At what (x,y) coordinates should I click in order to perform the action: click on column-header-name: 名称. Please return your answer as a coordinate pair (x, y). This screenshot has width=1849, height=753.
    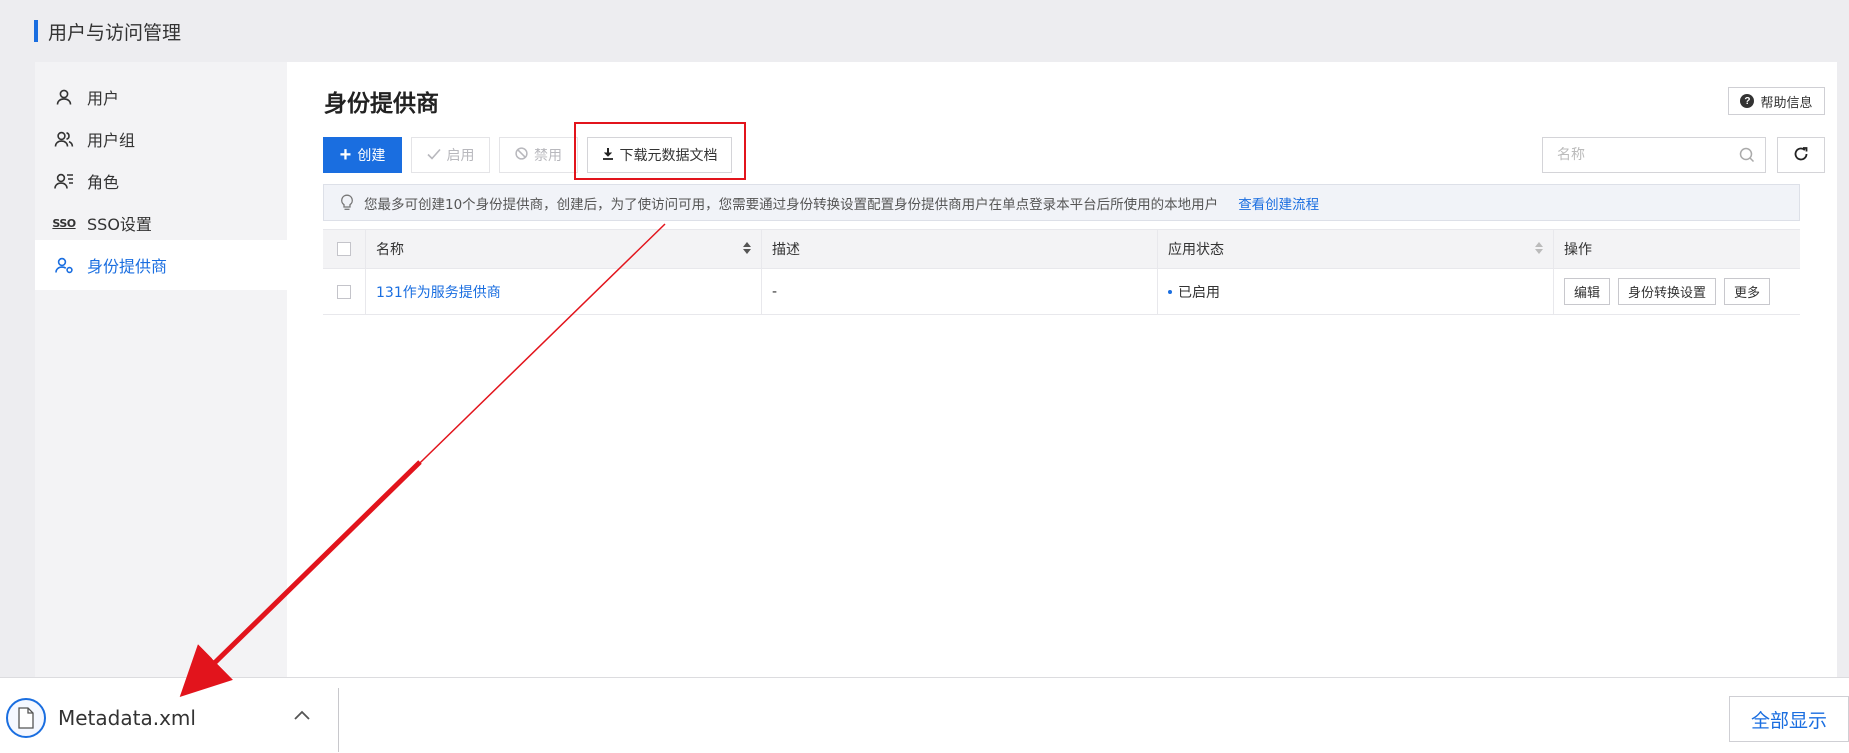
    Looking at the image, I should click on (563, 249).